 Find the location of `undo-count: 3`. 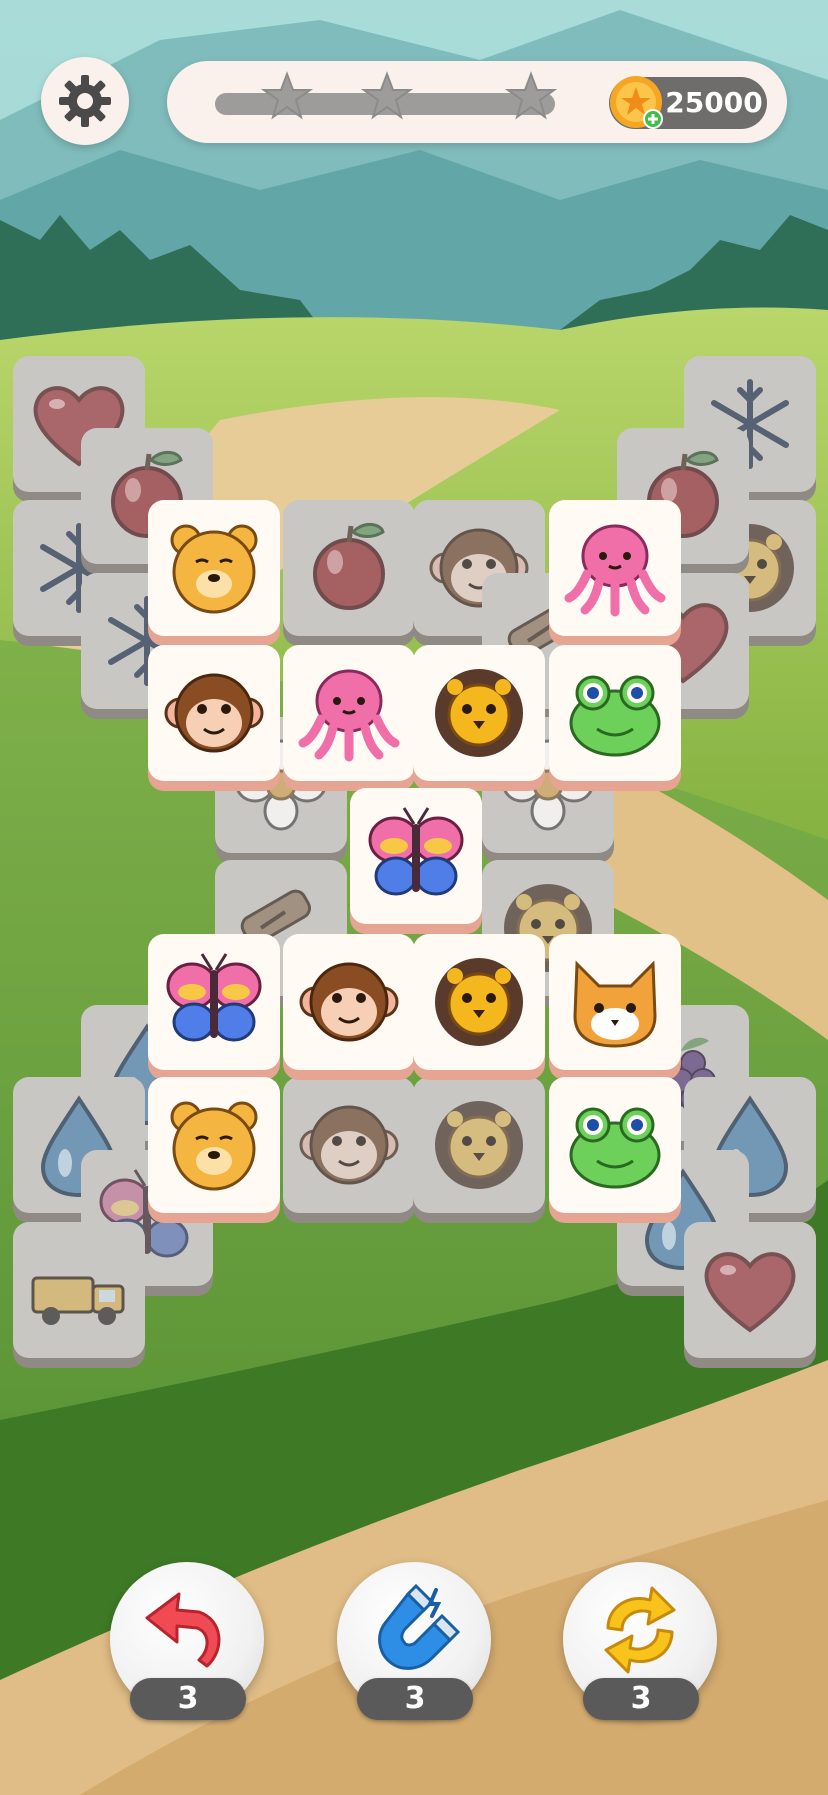

undo-count: 3 is located at coordinates (188, 1699).